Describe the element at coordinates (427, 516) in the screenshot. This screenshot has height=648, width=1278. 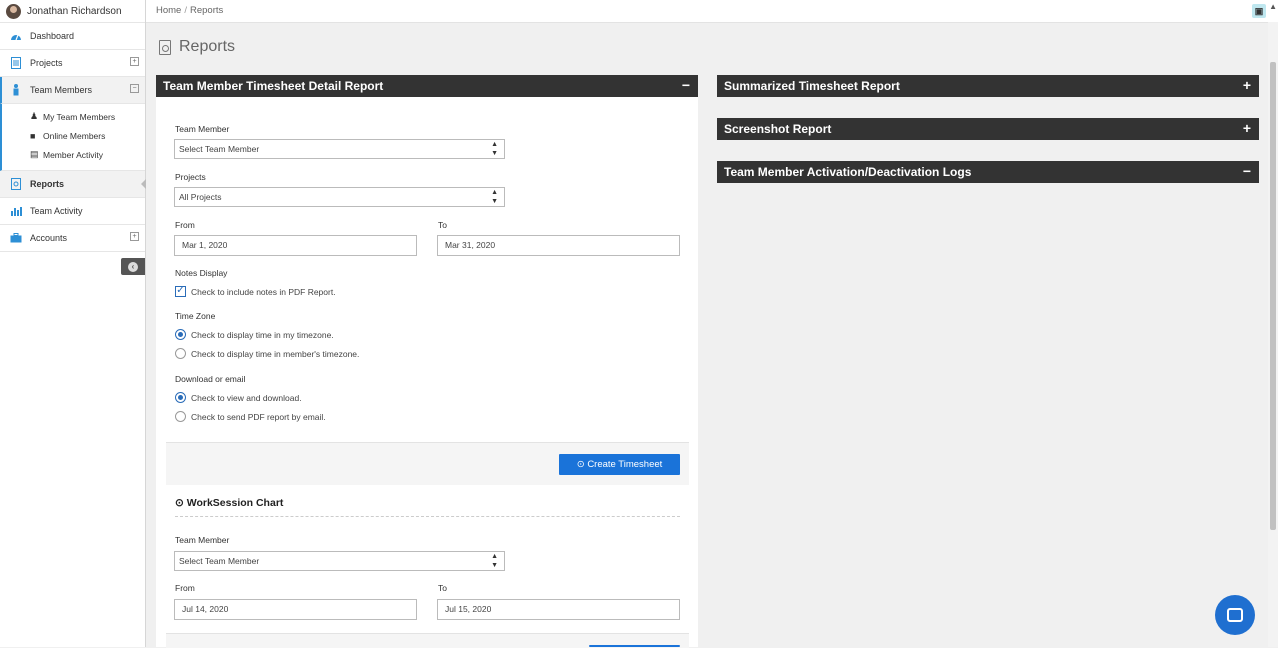
I see `section-divider` at that location.